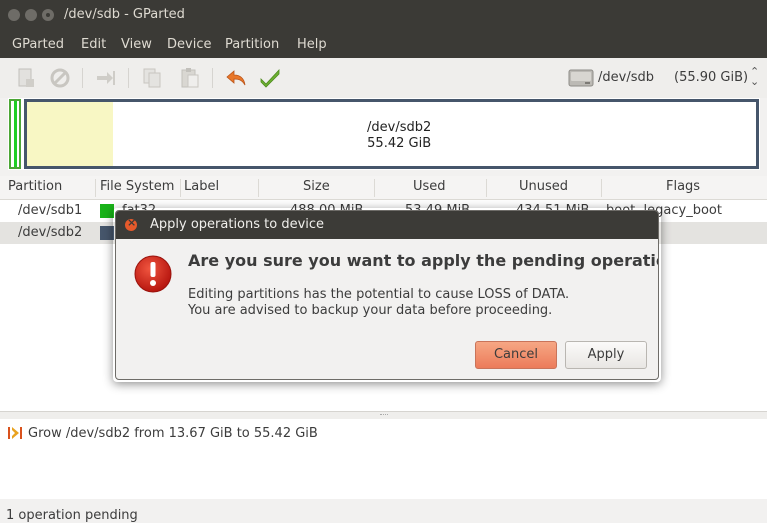  Describe the element at coordinates (606, 355) in the screenshot. I see `apply-button: Apply` at that location.